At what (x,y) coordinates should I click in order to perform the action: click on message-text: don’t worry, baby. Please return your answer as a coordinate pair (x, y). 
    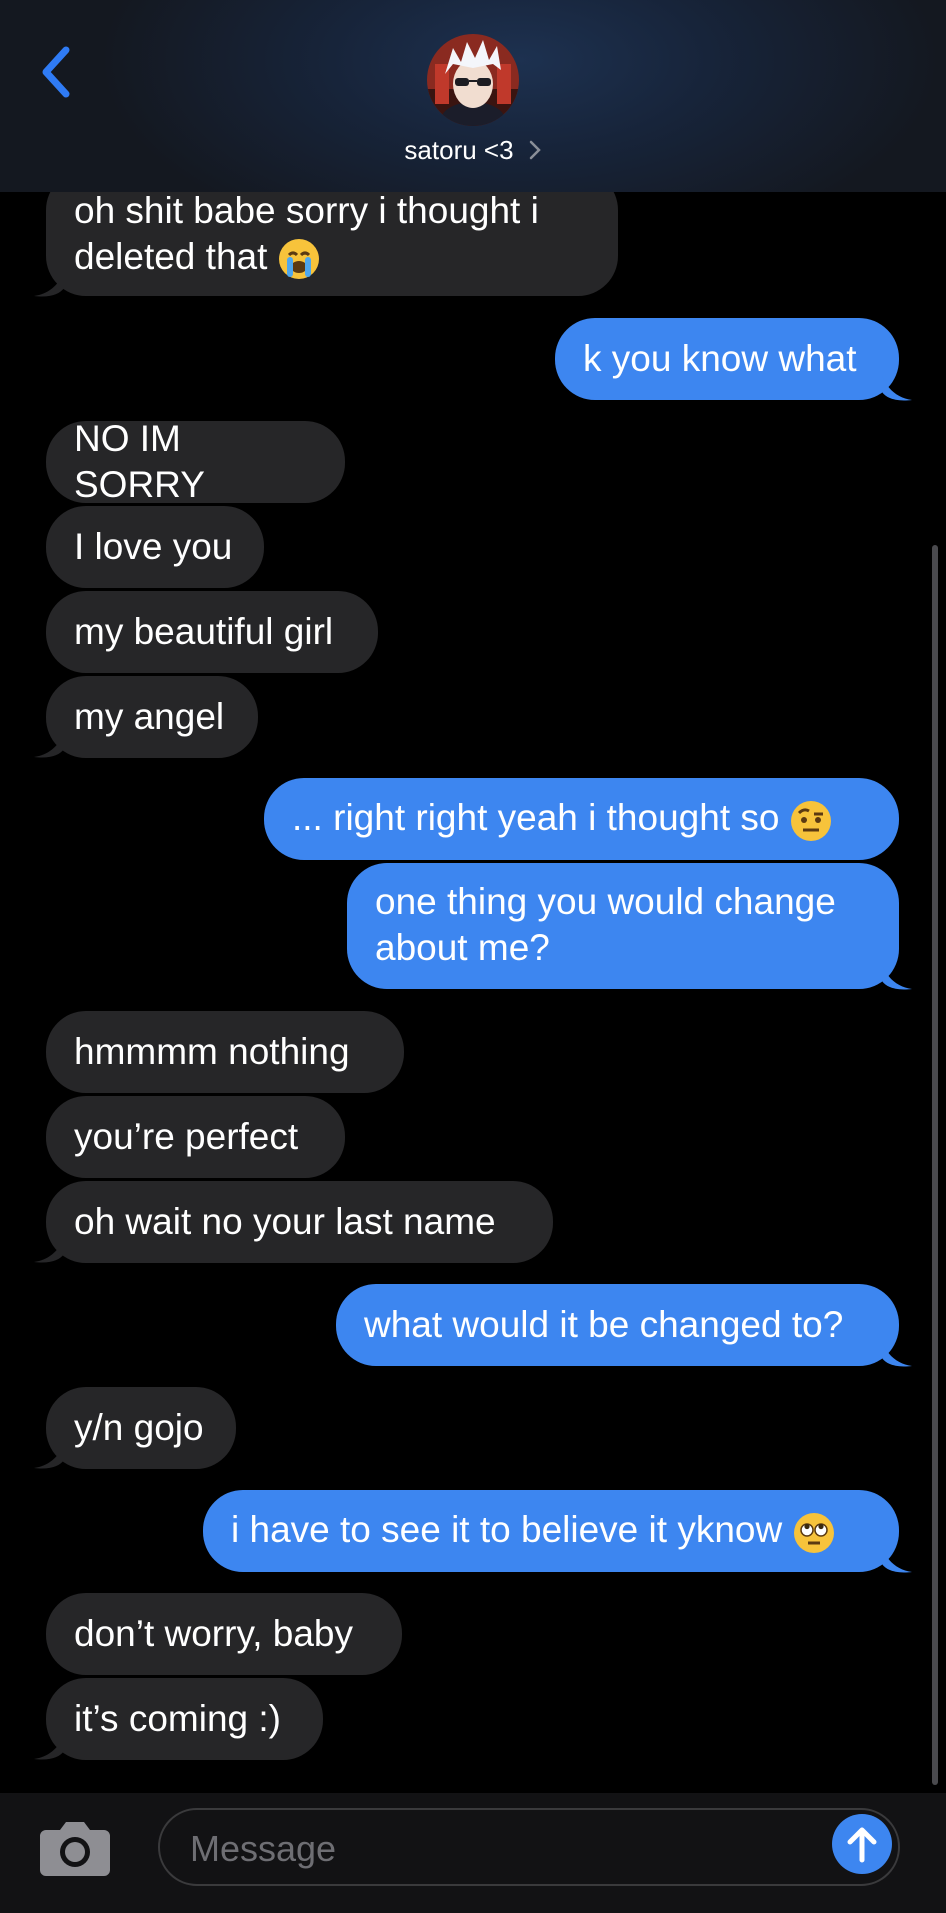
    Looking at the image, I should click on (213, 1633).